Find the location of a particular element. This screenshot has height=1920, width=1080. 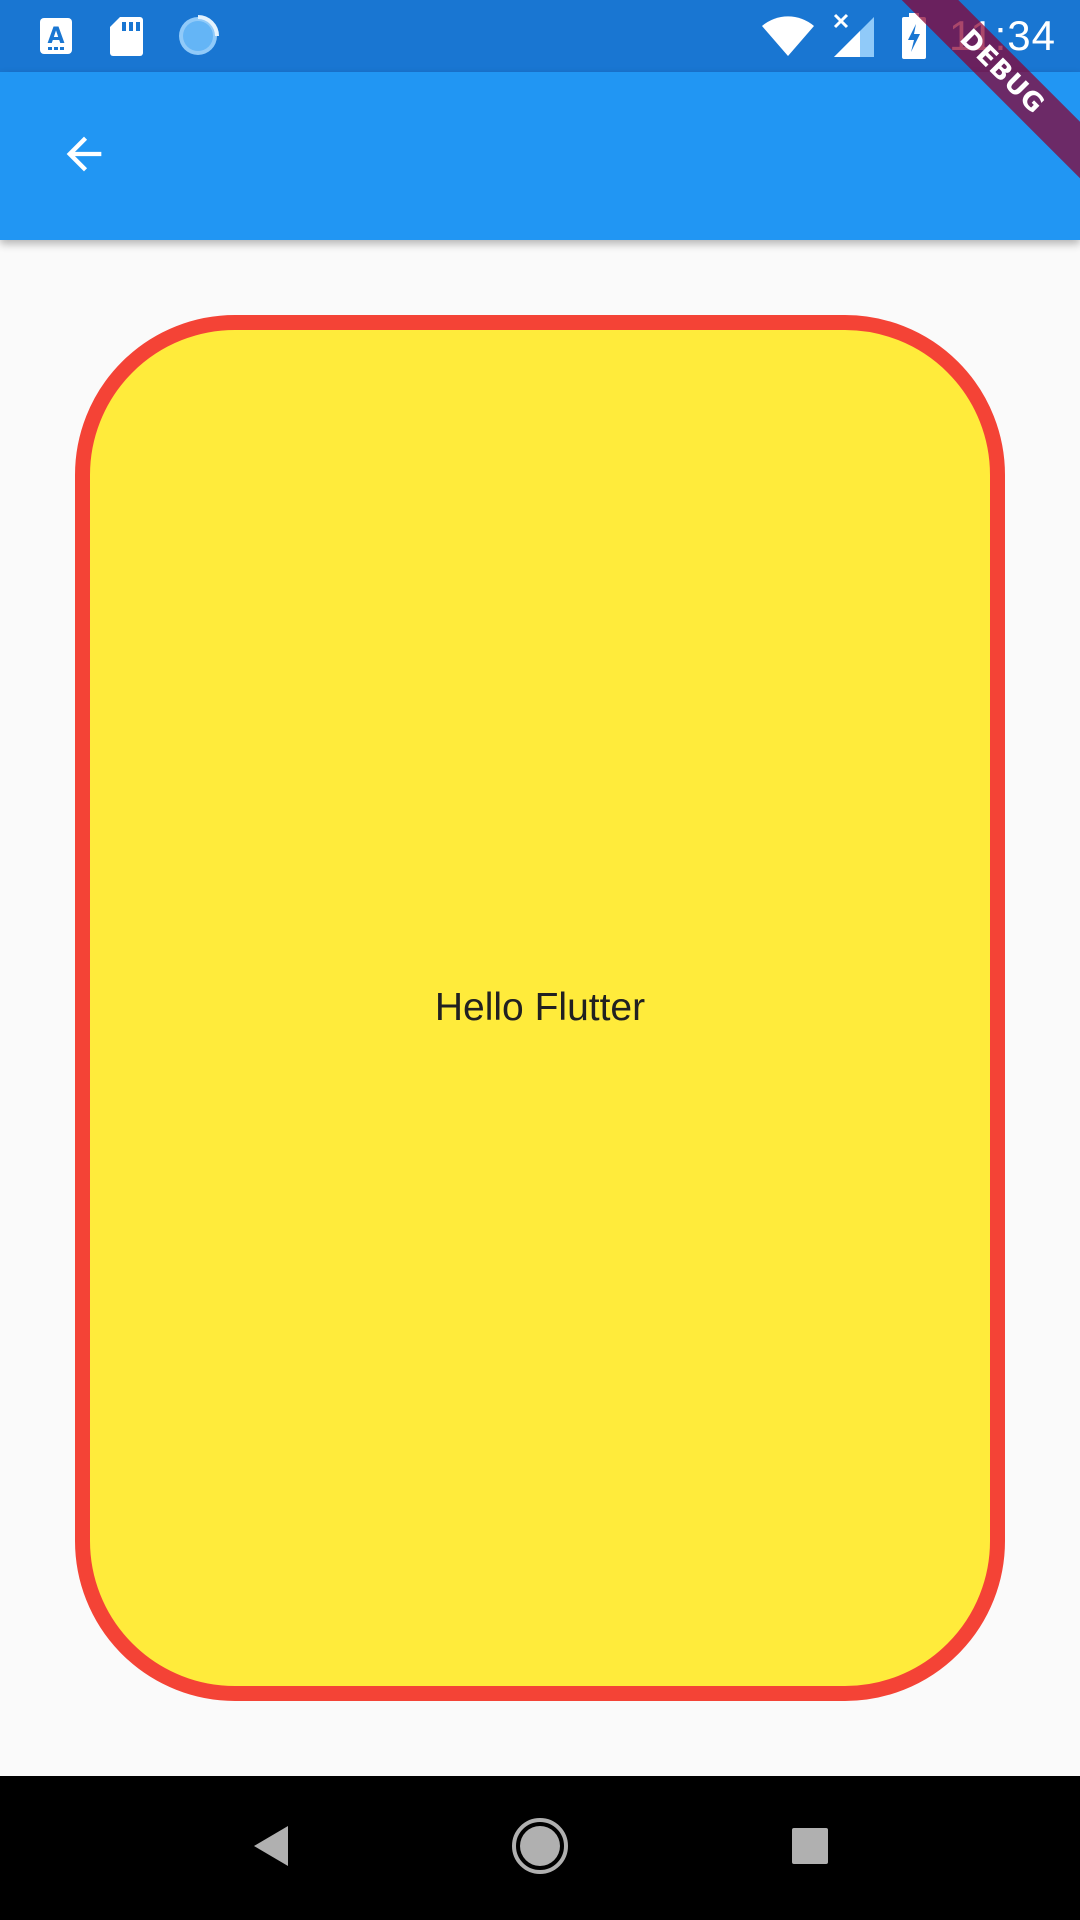

nav-back-button is located at coordinates (270, 1848).